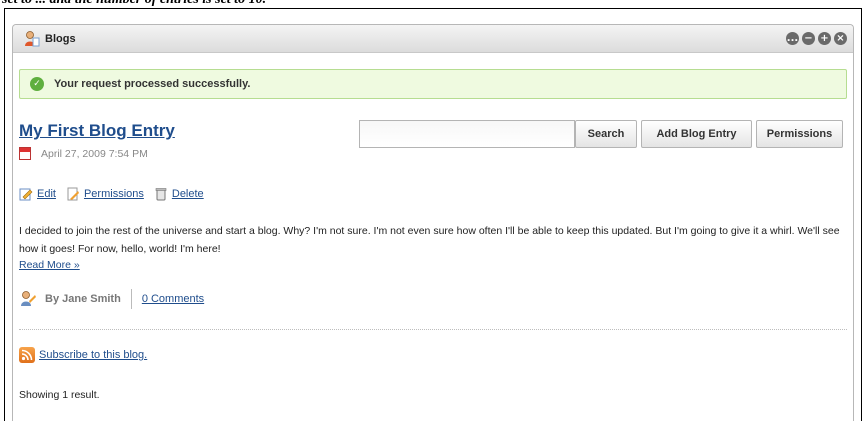  Describe the element at coordinates (433, 329) in the screenshot. I see `divider` at that location.